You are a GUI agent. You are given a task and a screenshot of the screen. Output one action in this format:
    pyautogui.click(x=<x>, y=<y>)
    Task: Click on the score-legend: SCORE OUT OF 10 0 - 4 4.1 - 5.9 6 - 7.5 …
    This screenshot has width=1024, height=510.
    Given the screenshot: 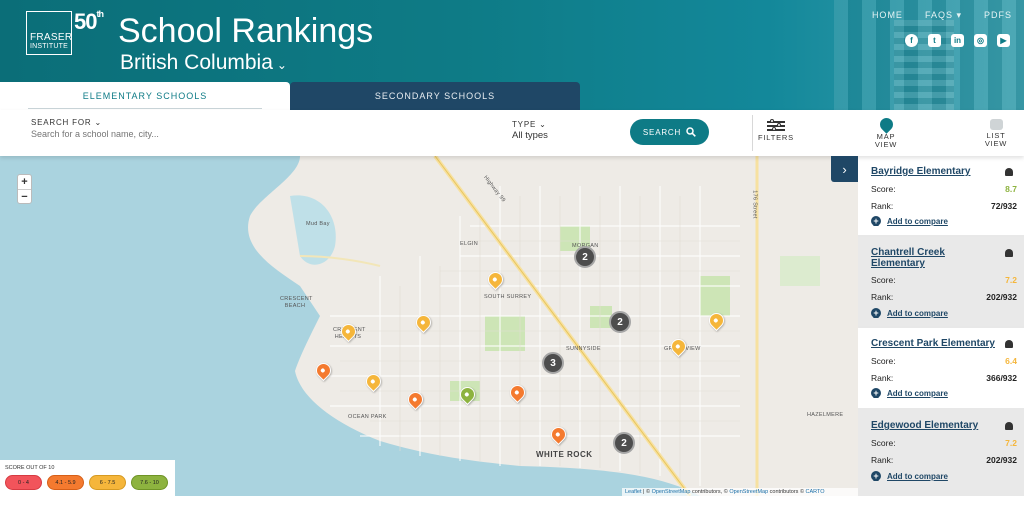 What is the action you would take?
    pyautogui.click(x=87, y=478)
    